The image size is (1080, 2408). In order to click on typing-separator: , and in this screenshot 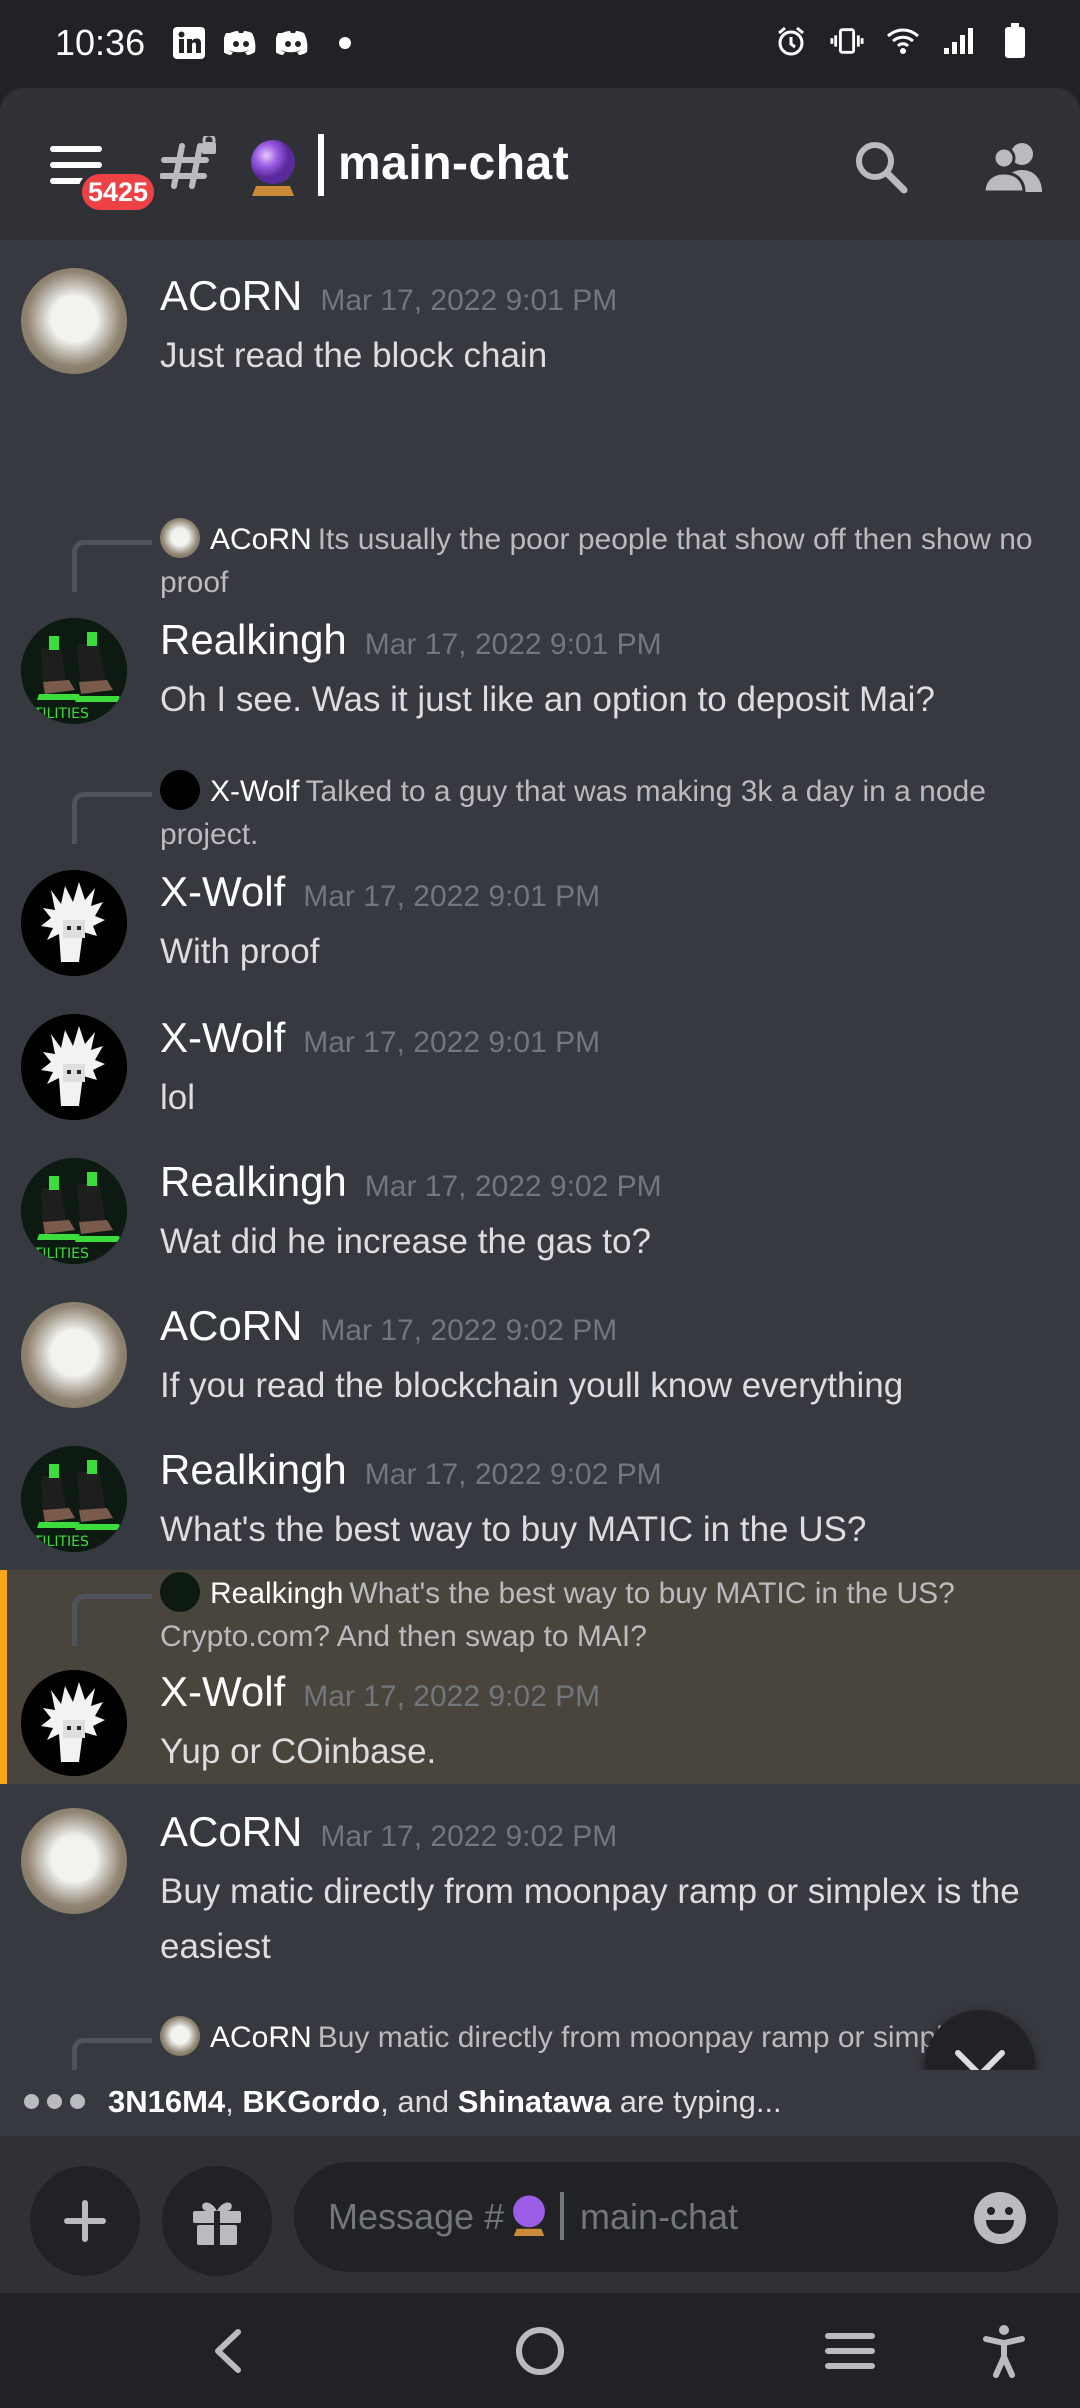, I will do `click(419, 2101)`.